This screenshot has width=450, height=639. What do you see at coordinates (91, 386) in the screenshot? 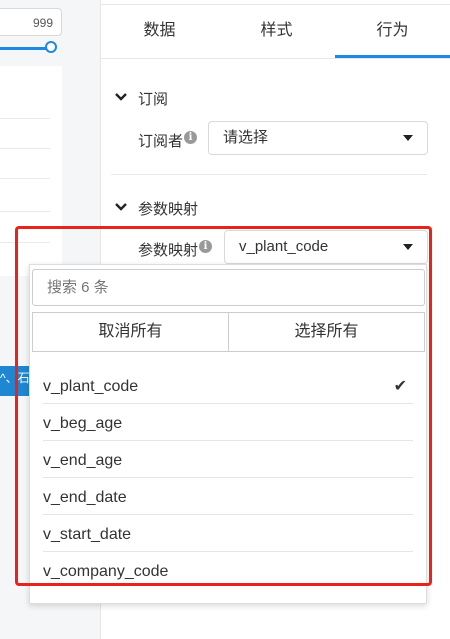
I see `option-label: v_plant_code` at bounding box center [91, 386].